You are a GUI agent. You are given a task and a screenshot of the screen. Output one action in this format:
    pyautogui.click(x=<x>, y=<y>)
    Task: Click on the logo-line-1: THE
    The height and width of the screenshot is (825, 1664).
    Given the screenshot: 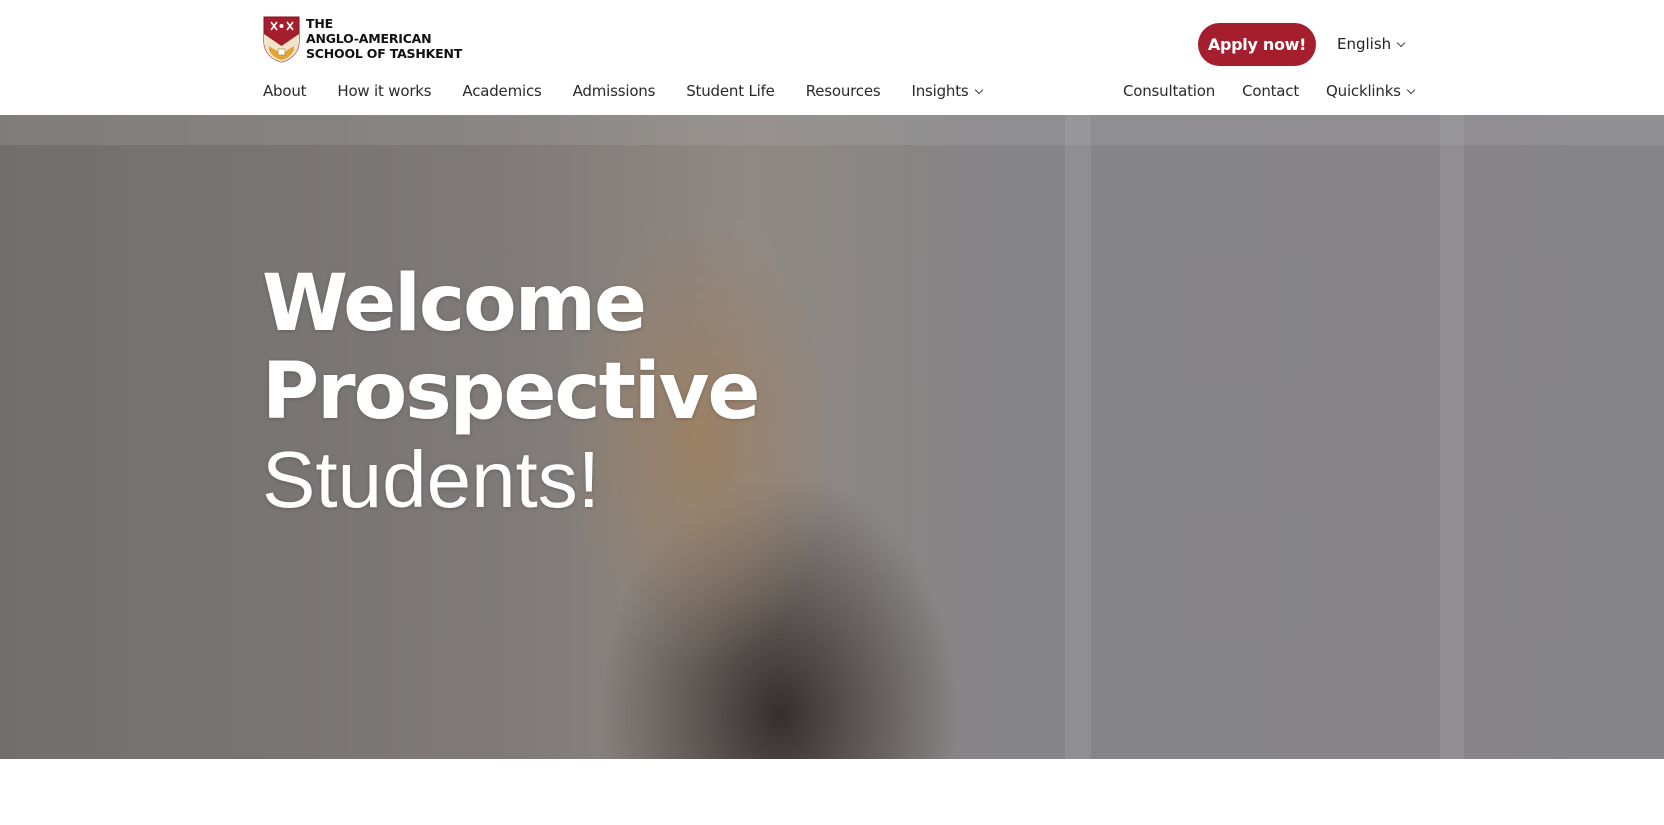 What is the action you would take?
    pyautogui.click(x=319, y=23)
    